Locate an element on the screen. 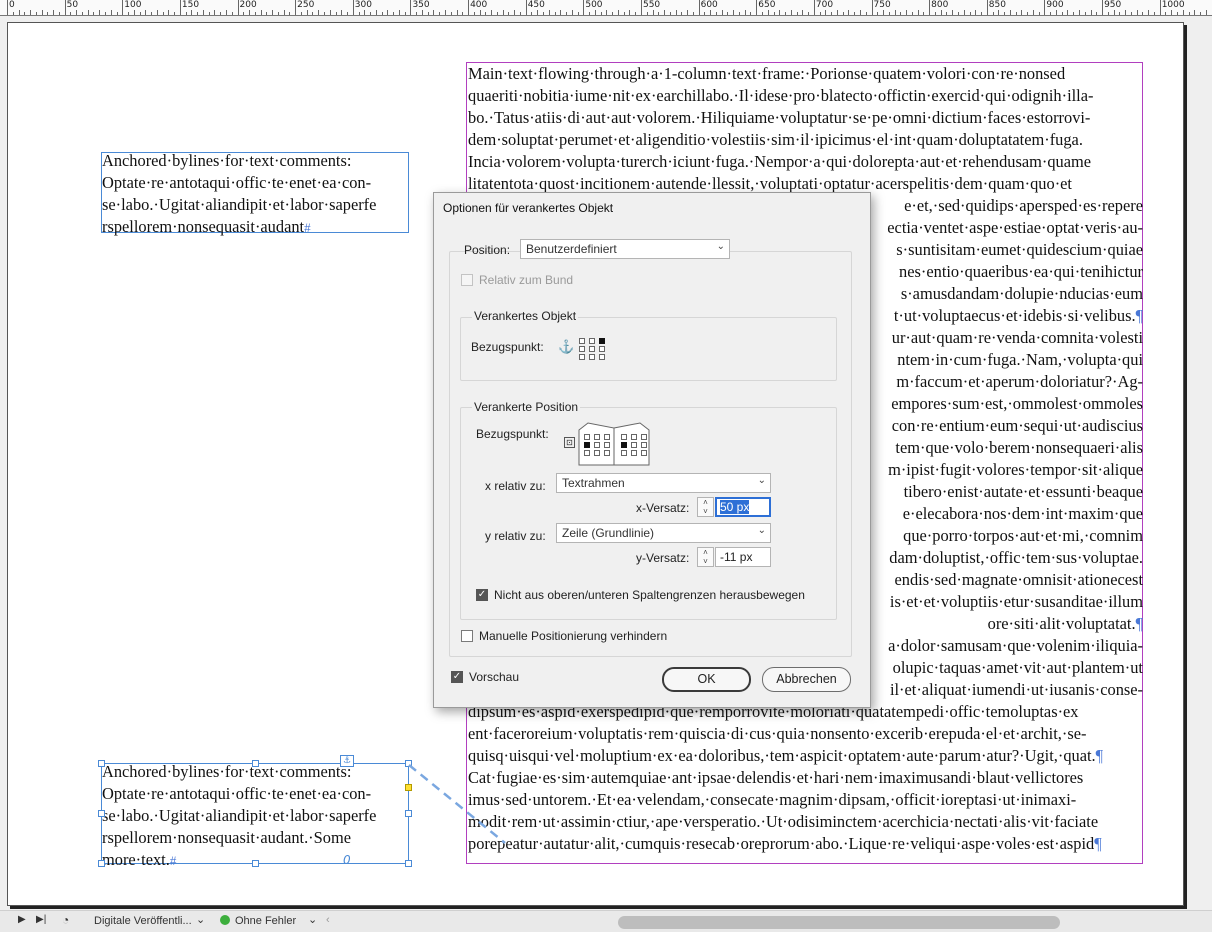 The width and height of the screenshot is (1212, 932). cancel-button: Abbrechen is located at coordinates (806, 679).